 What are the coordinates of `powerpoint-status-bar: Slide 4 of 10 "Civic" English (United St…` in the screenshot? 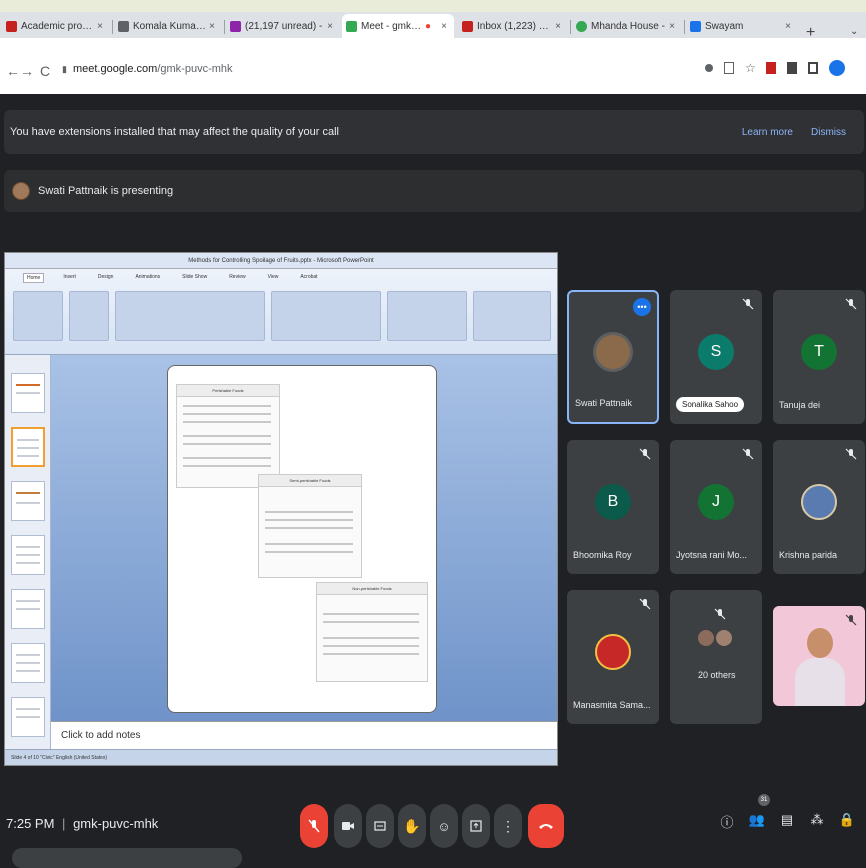 It's located at (281, 757).